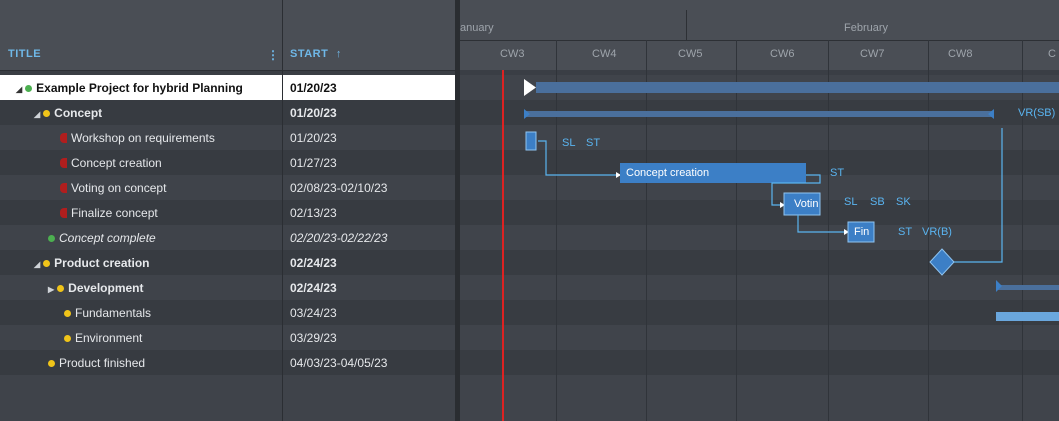  Describe the element at coordinates (228, 262) in the screenshot. I see `table-row: ◢ Product creation 02/24/23` at that location.